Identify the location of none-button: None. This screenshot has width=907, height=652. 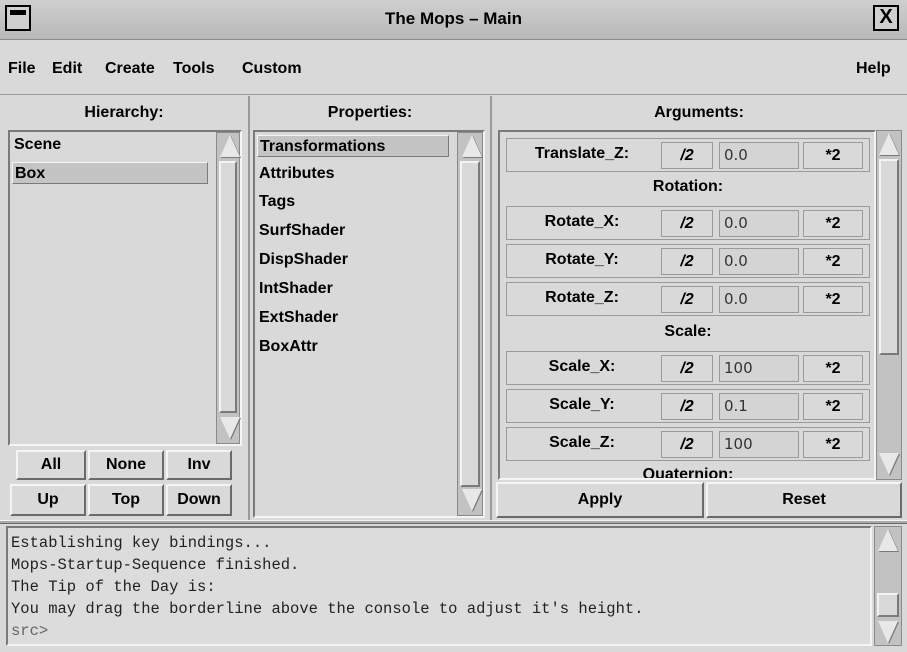
(126, 465).